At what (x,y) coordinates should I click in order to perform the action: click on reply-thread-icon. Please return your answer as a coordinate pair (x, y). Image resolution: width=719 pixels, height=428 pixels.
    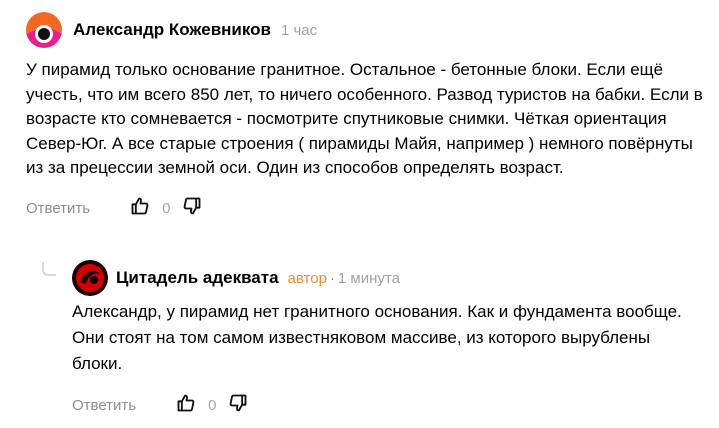
    Looking at the image, I should click on (49, 269).